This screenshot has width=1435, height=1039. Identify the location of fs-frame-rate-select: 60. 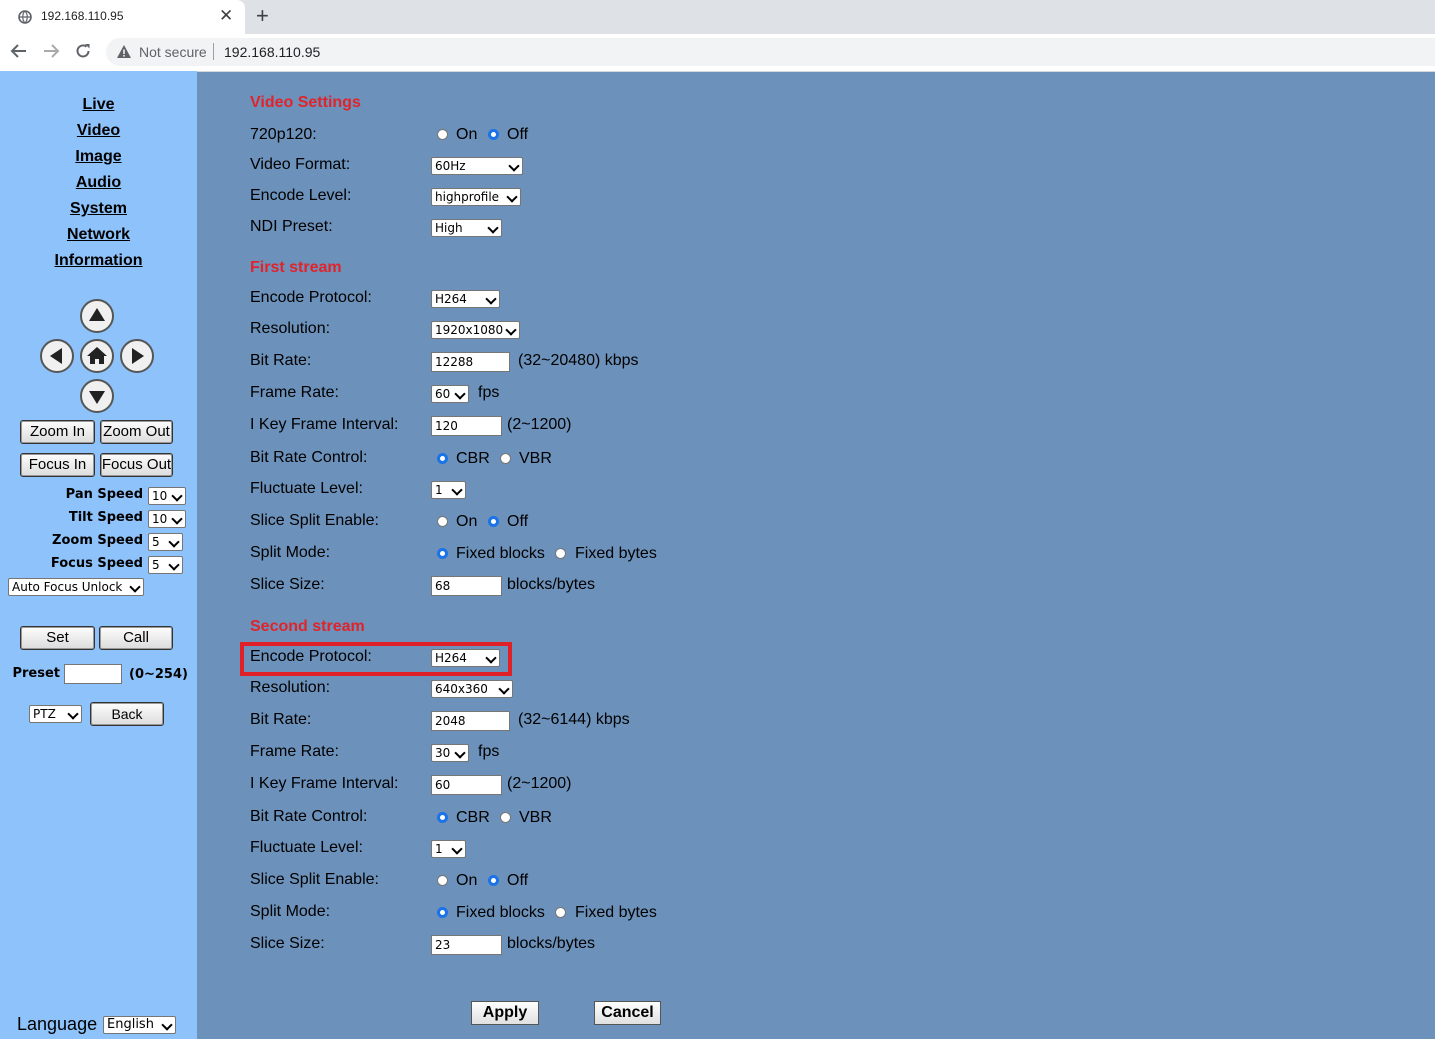
(450, 394).